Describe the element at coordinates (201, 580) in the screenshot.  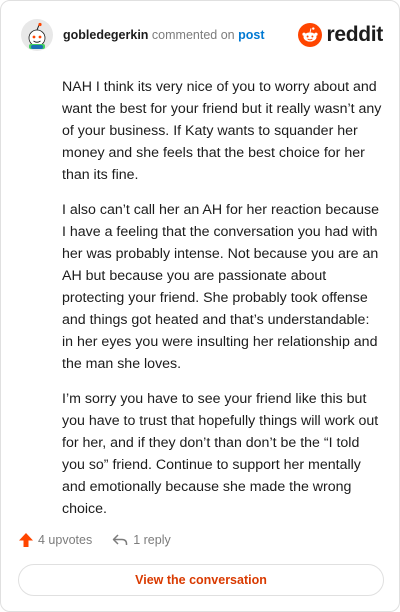
I see `view-conversation-button: View the conversation` at that location.